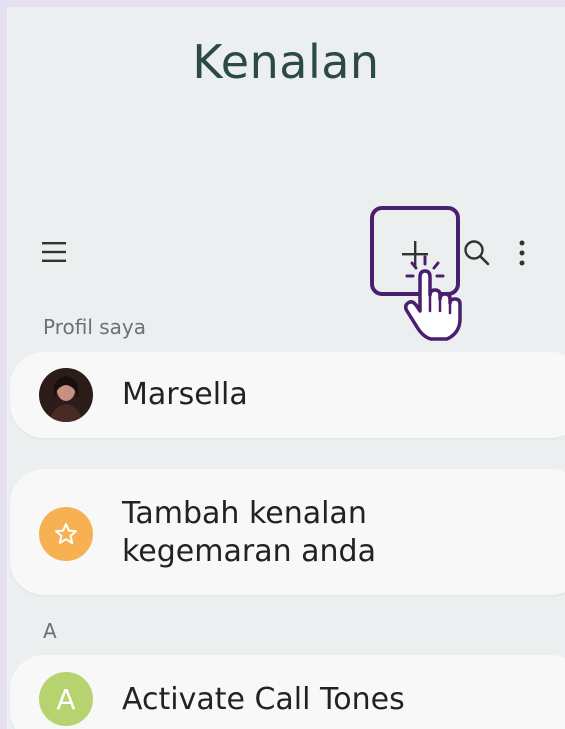 The height and width of the screenshot is (729, 565). Describe the element at coordinates (66, 699) in the screenshot. I see `contact-avatar: A` at that location.